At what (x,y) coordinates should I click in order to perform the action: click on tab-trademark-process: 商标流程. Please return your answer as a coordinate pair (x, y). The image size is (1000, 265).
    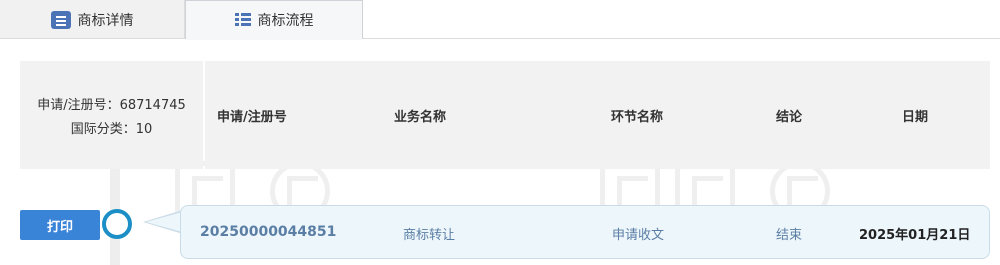
    Looking at the image, I should click on (274, 20).